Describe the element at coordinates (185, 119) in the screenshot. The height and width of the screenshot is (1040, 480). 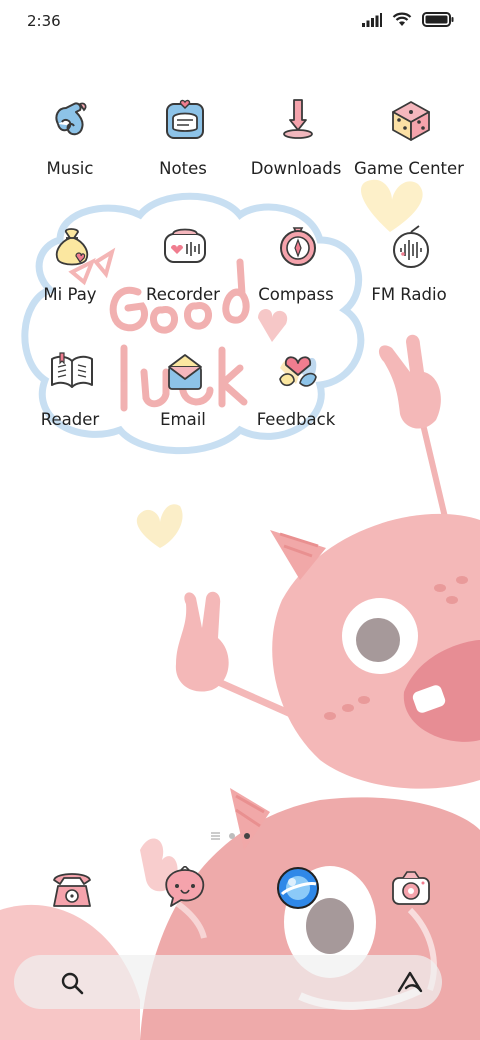
I see `notes-icon` at that location.